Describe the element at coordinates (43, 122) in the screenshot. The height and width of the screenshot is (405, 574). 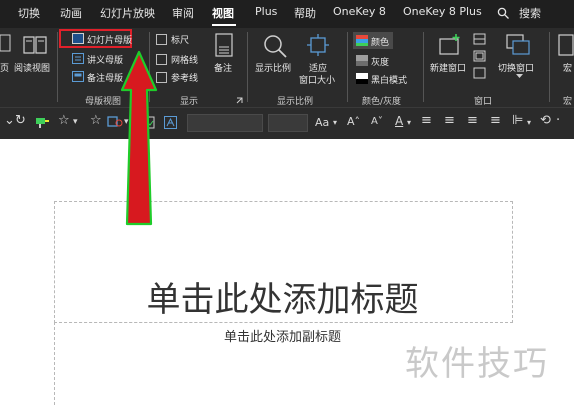
I see `format-painter-icon` at that location.